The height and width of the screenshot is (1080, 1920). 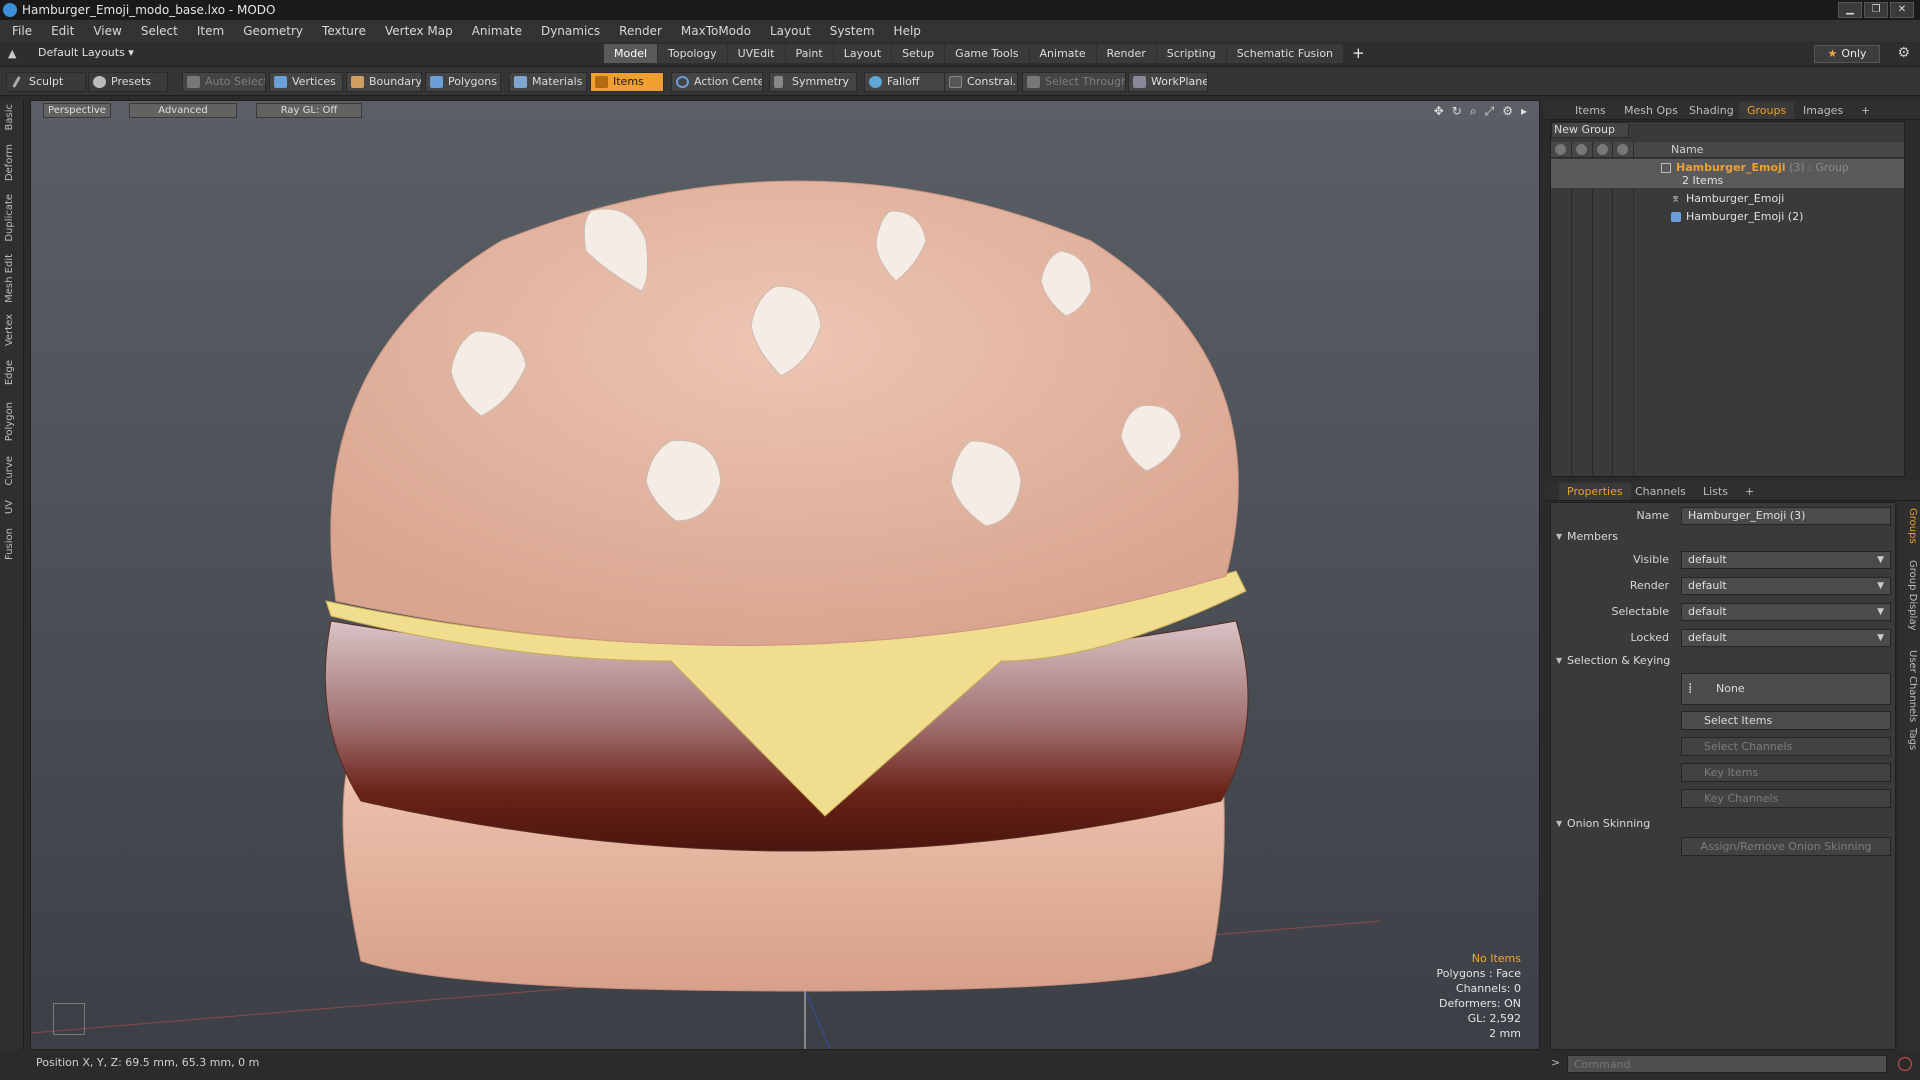 I want to click on workplane-button: WorkPlane, so click(x=1168, y=82).